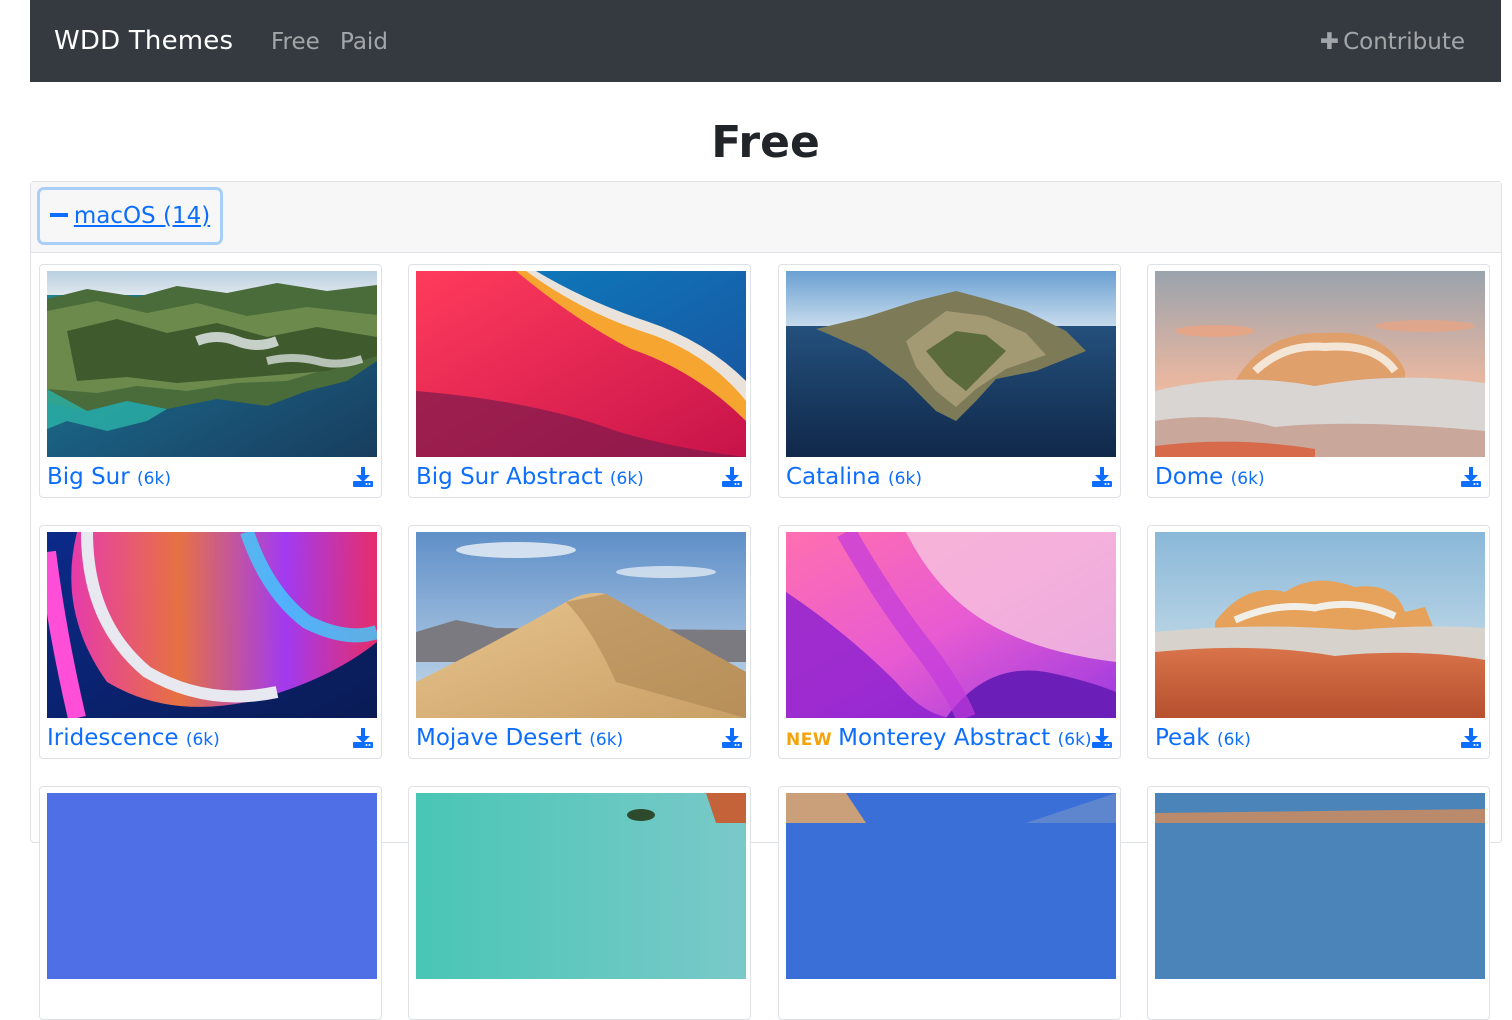 This screenshot has height=1020, width=1512. I want to click on theme-card-big-sur-abstract: Big Sur Abstract (6k), so click(579, 381).